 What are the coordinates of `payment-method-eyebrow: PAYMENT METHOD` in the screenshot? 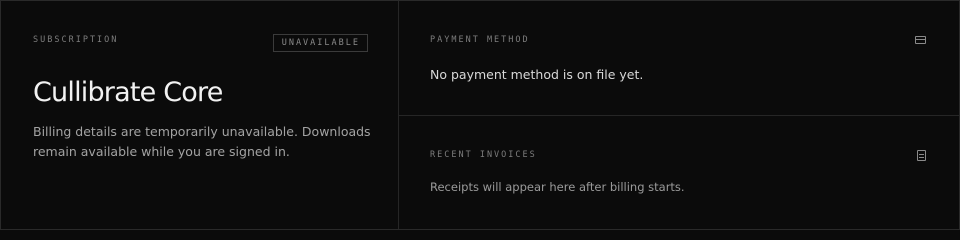 It's located at (480, 40).